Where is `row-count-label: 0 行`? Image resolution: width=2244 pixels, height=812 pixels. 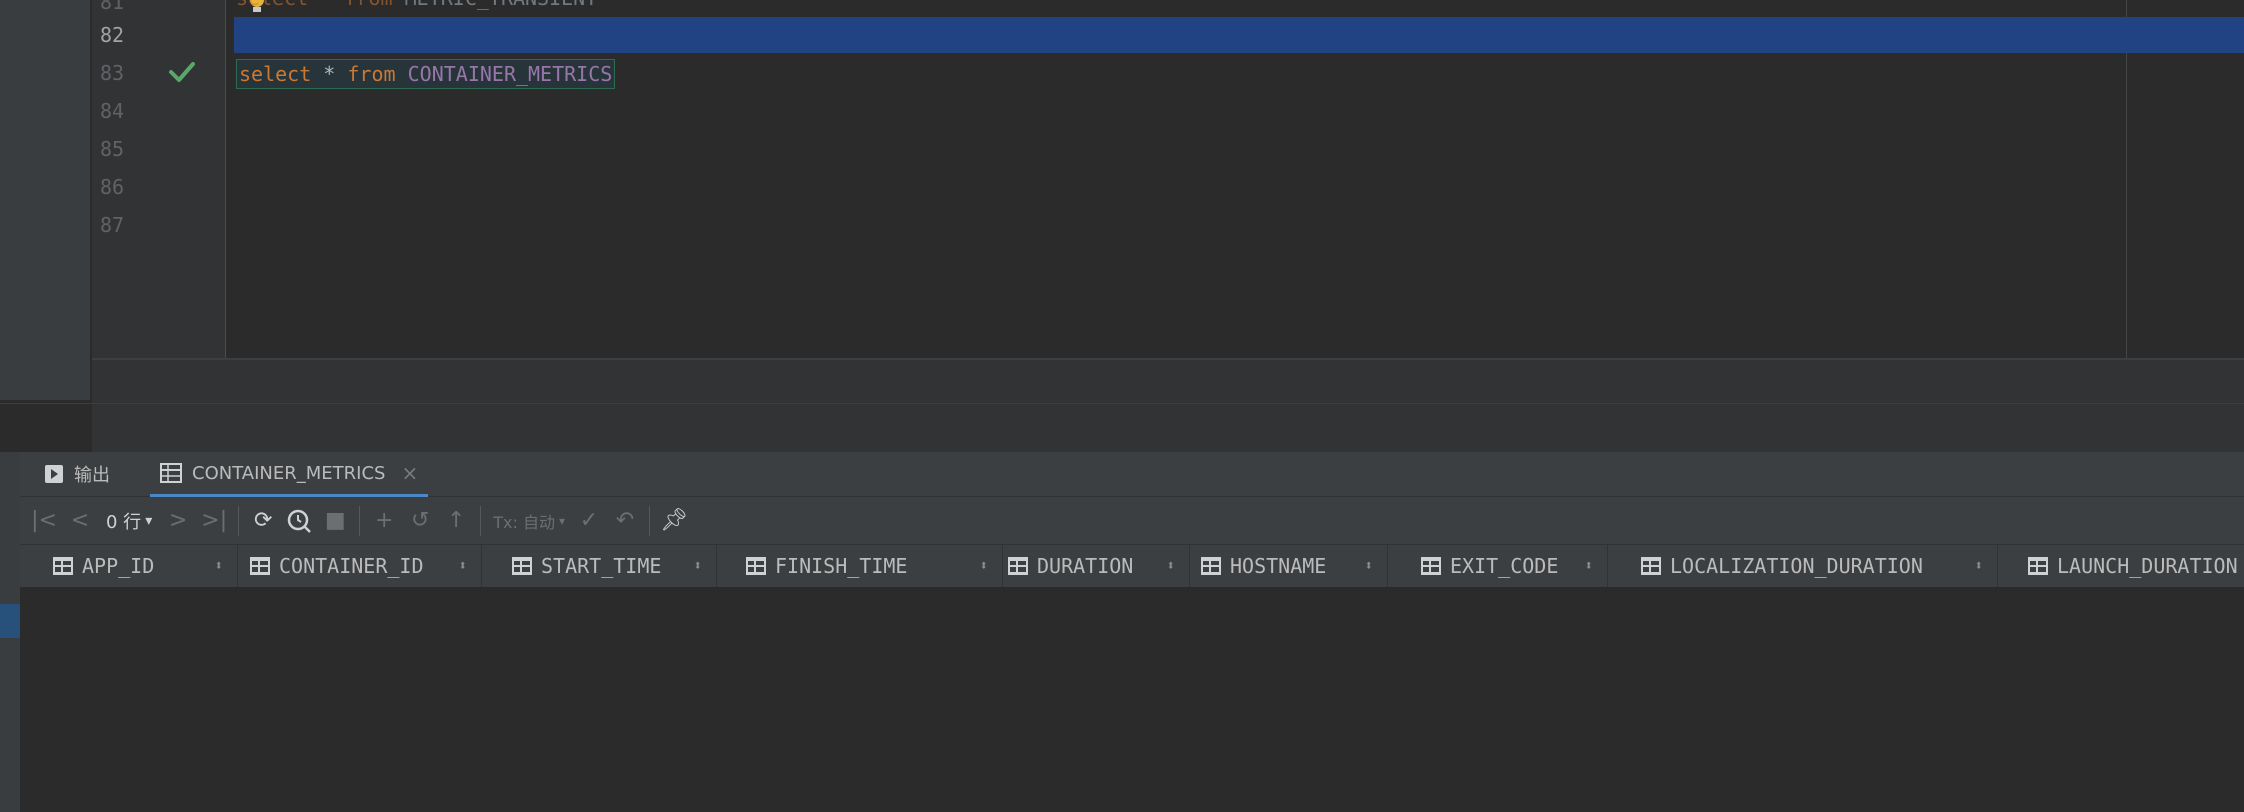
row-count-label: 0 行 is located at coordinates (124, 522).